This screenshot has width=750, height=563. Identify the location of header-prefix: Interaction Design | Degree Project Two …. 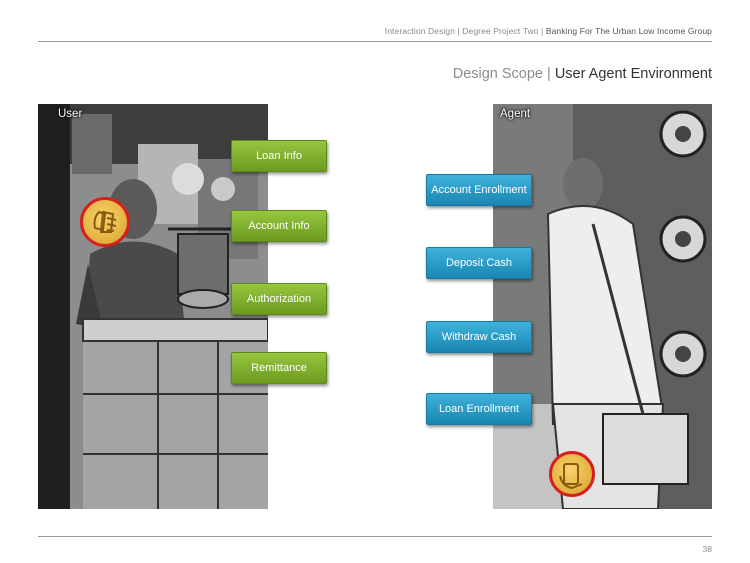
(464, 31).